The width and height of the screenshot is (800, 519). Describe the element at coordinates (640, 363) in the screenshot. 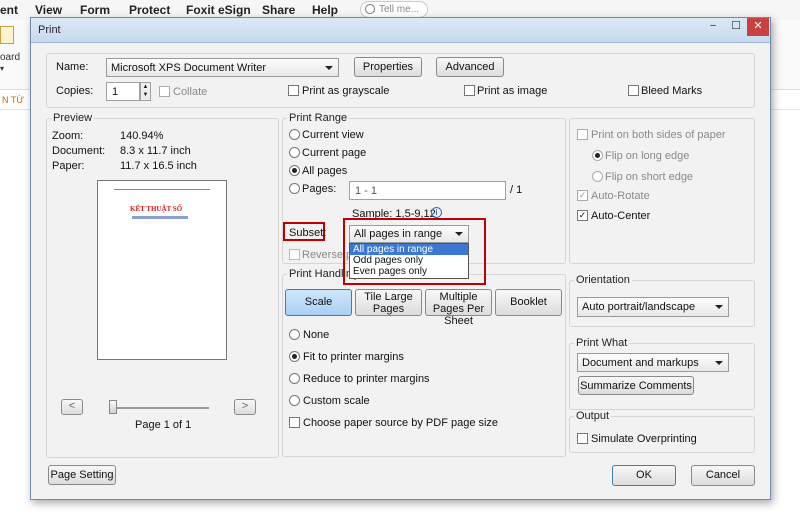

I see `print-what-value: Document and markups` at that location.